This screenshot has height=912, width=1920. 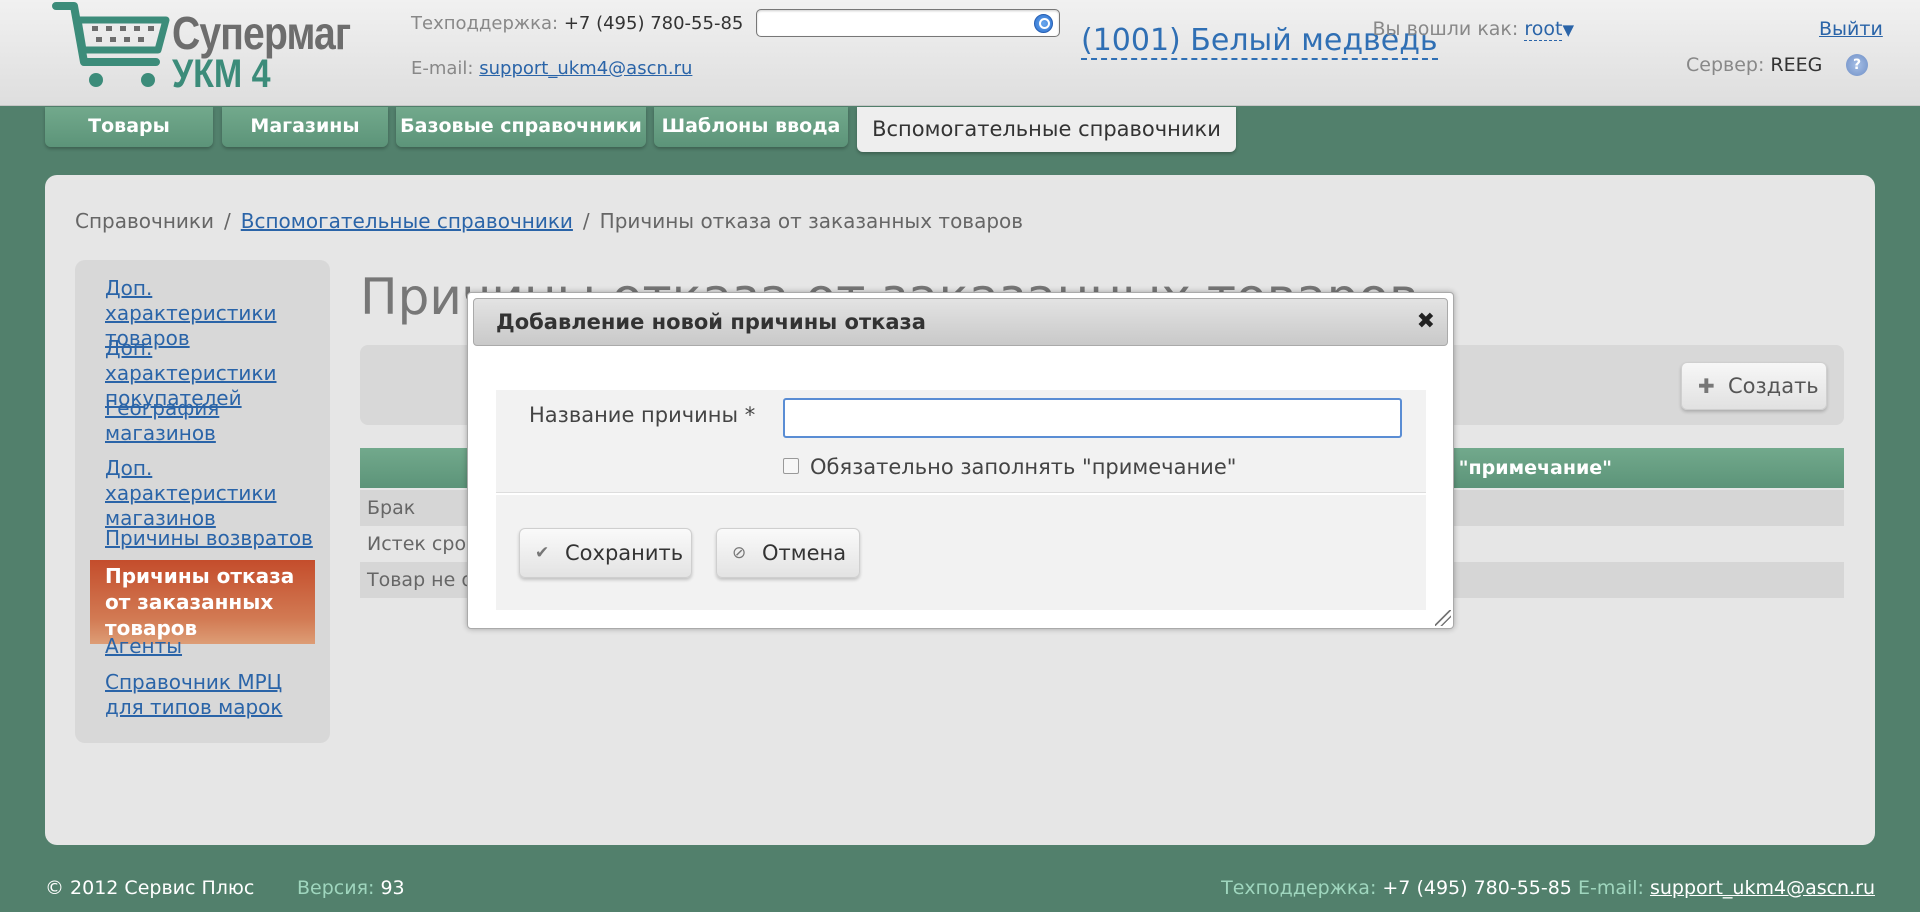 I want to click on footer-email-label: E-mail:, so click(x=1610, y=888).